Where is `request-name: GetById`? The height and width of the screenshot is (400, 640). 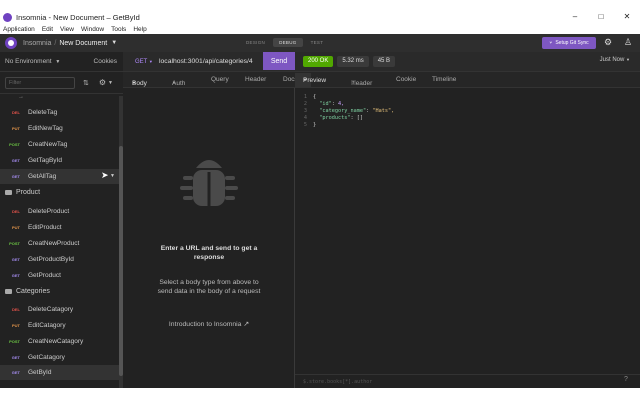 request-name: GetById is located at coordinates (40, 372).